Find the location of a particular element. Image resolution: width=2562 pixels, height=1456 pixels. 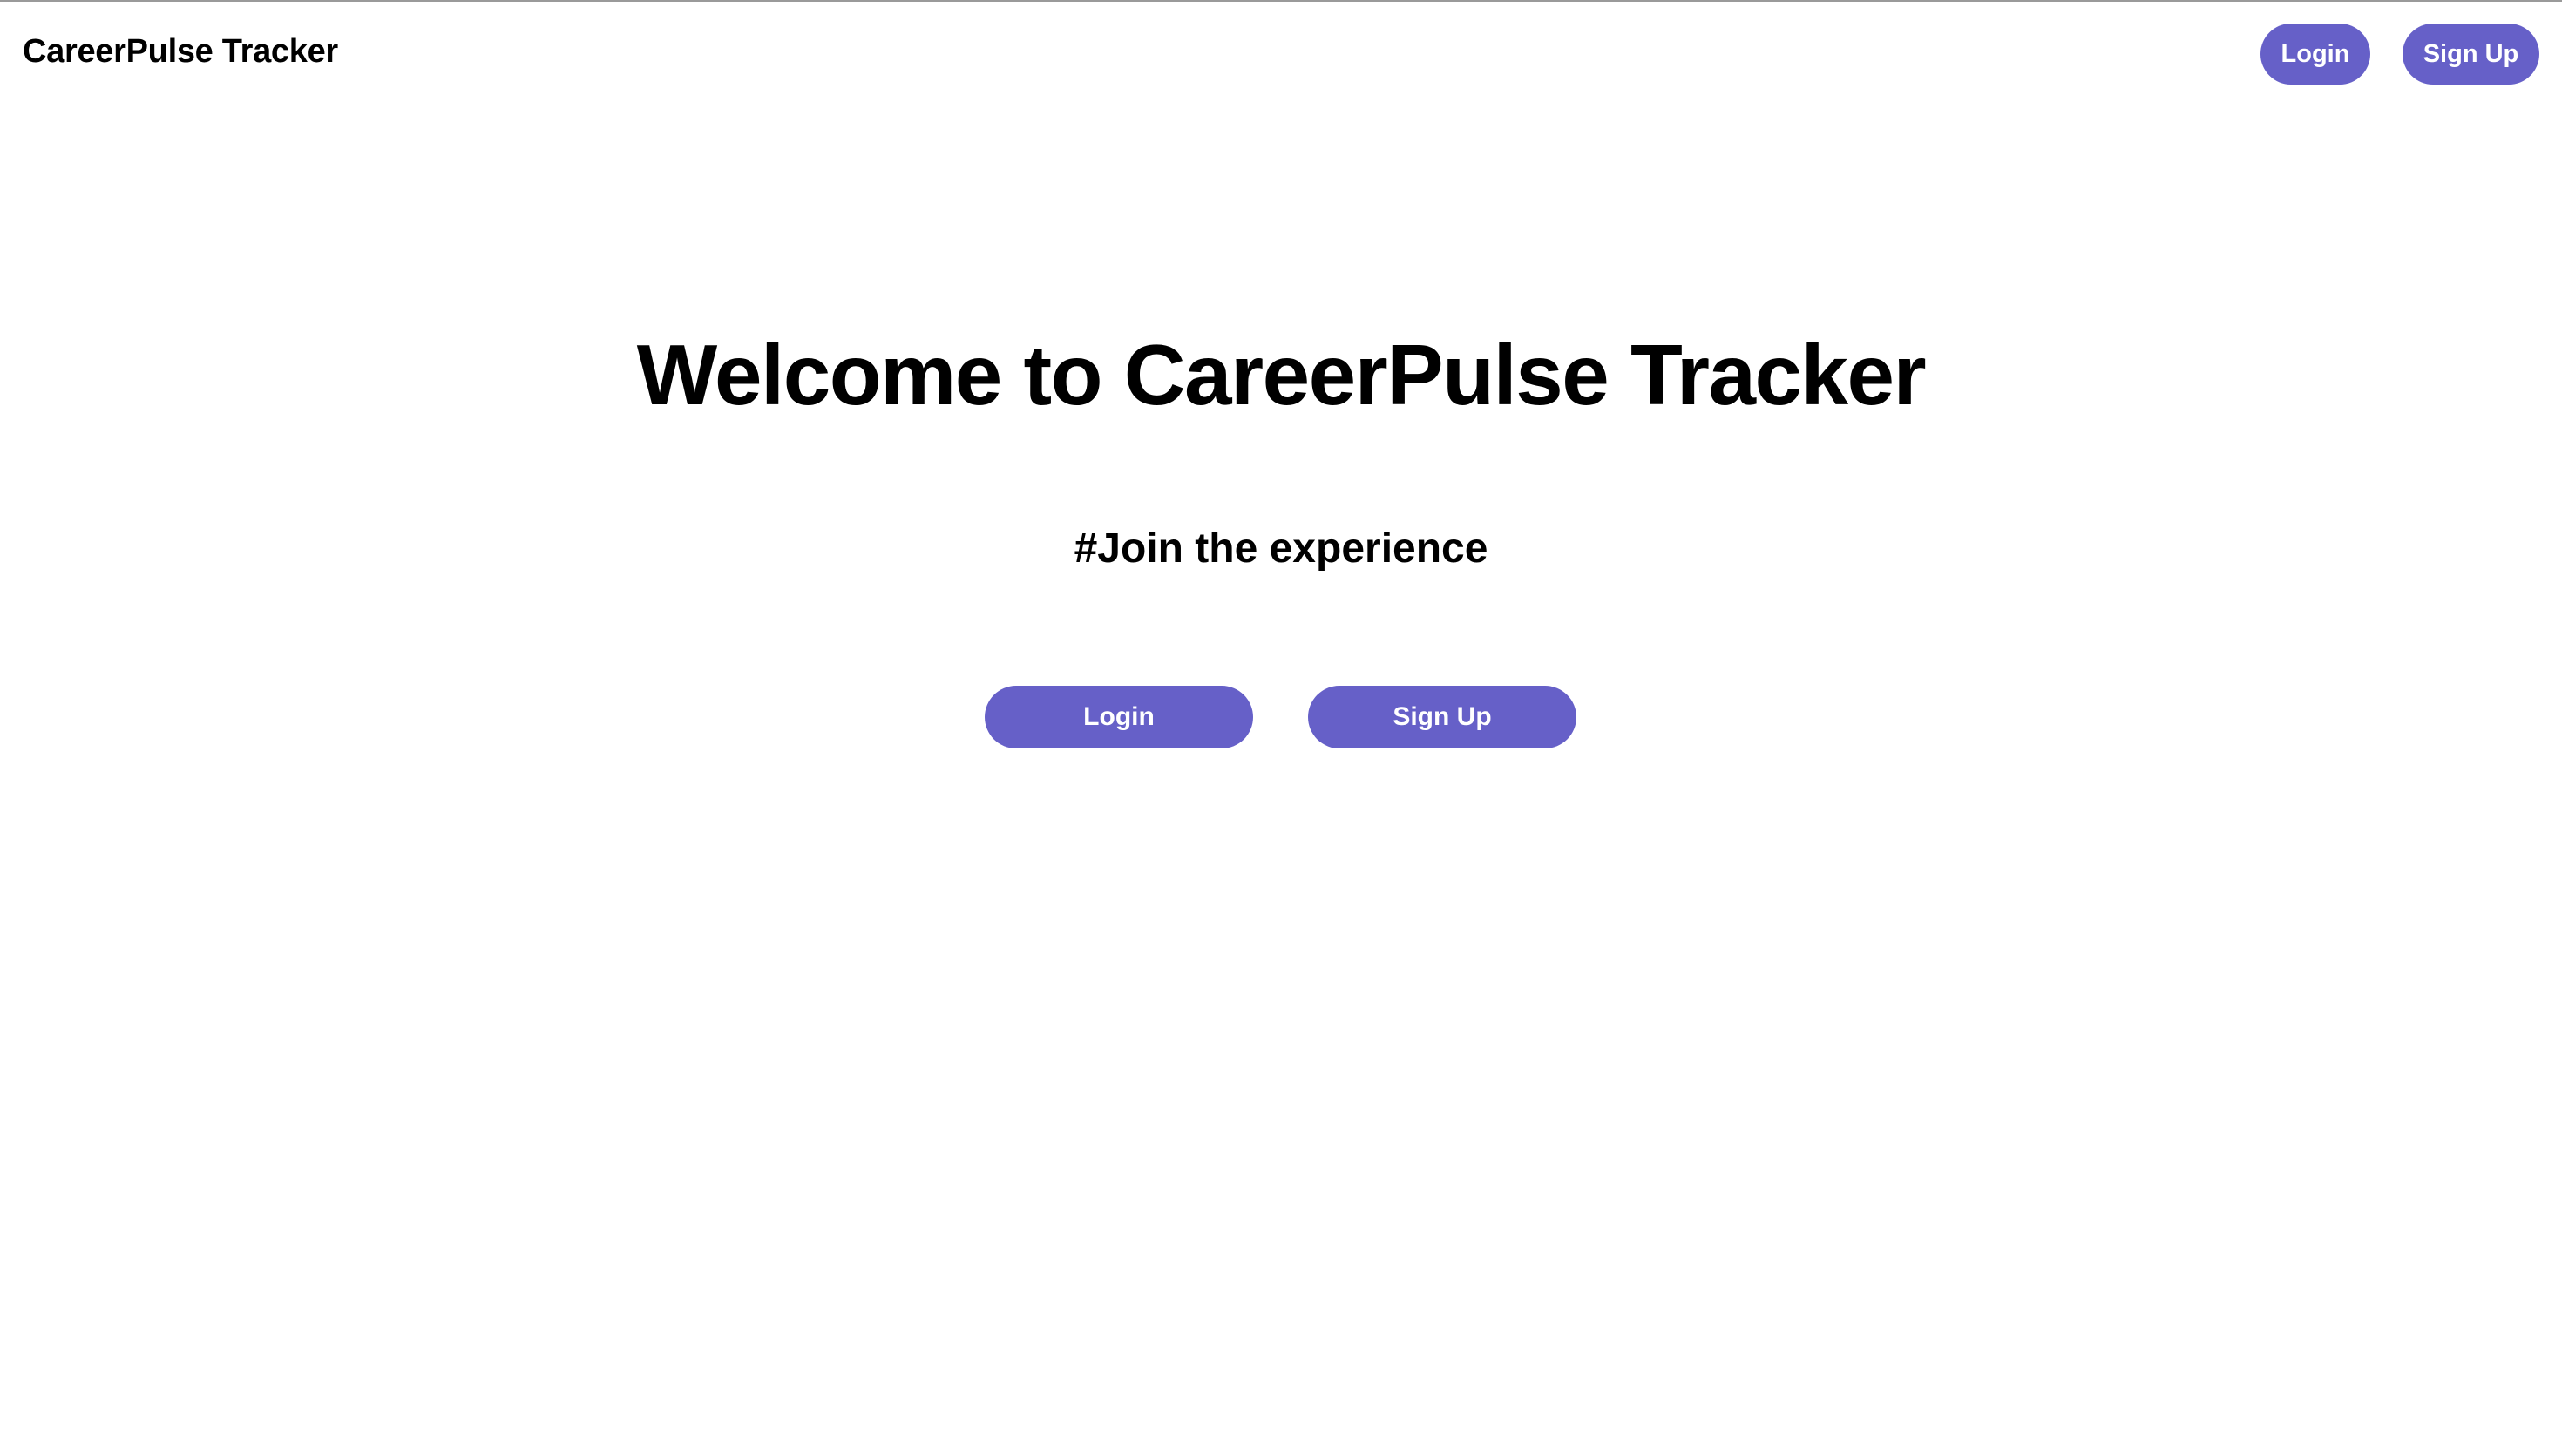

nav-login-button: Login is located at coordinates (2315, 54).